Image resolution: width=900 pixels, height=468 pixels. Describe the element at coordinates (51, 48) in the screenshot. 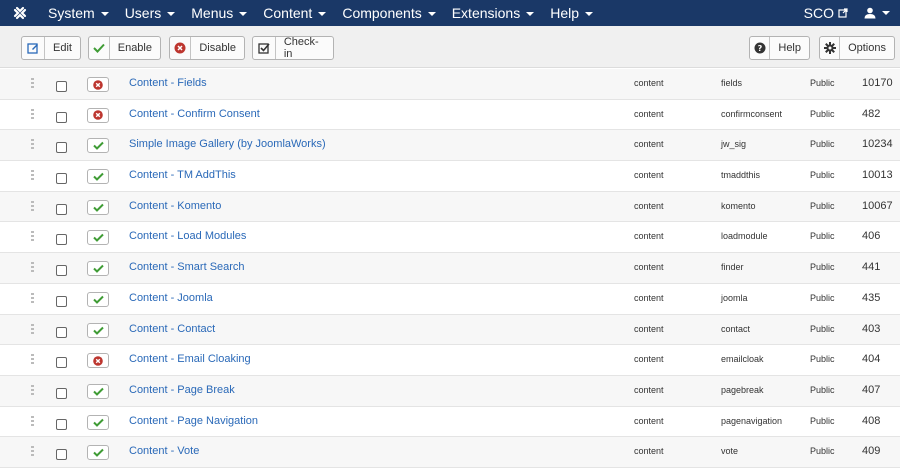

I see `edit-button: Edit` at that location.